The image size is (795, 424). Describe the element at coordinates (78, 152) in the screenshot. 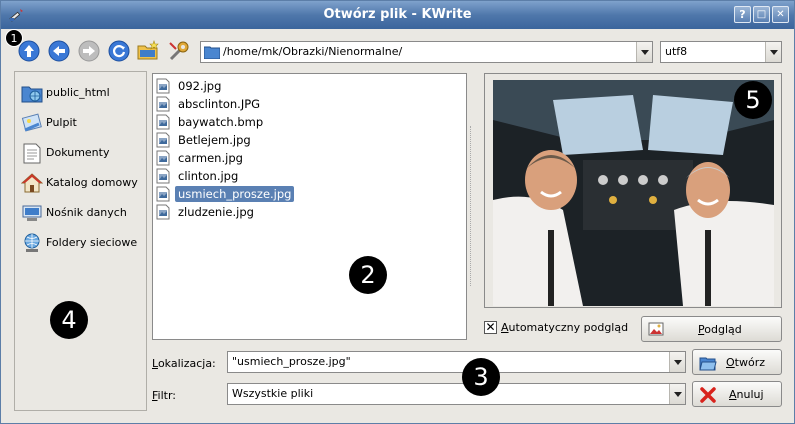

I see `sidebar-item-label: Dokumenty` at that location.